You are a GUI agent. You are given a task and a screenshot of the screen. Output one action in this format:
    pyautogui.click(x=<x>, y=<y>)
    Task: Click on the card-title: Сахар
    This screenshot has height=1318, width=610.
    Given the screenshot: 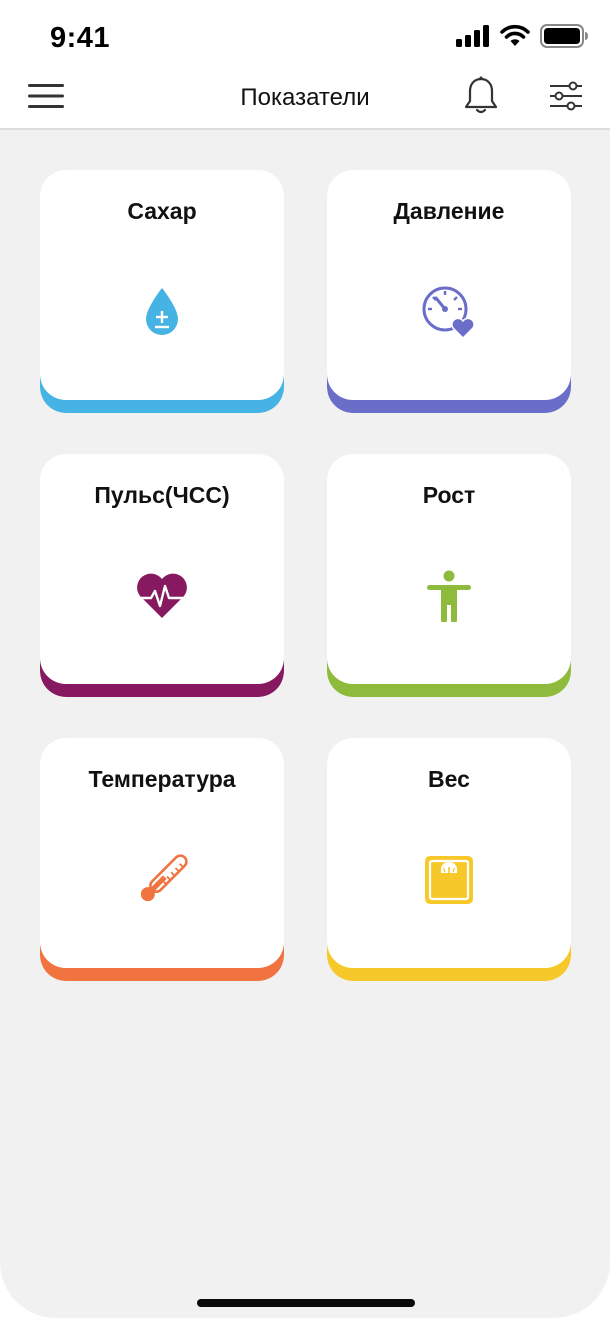 What is the action you would take?
    pyautogui.click(x=162, y=211)
    